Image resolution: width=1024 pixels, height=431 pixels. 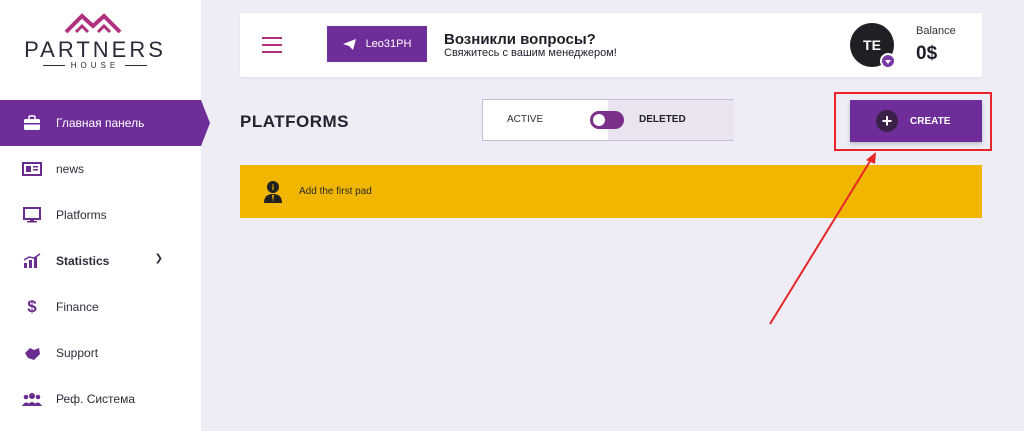 I want to click on status-toggle: ACTIVE DELETED, so click(x=608, y=120).